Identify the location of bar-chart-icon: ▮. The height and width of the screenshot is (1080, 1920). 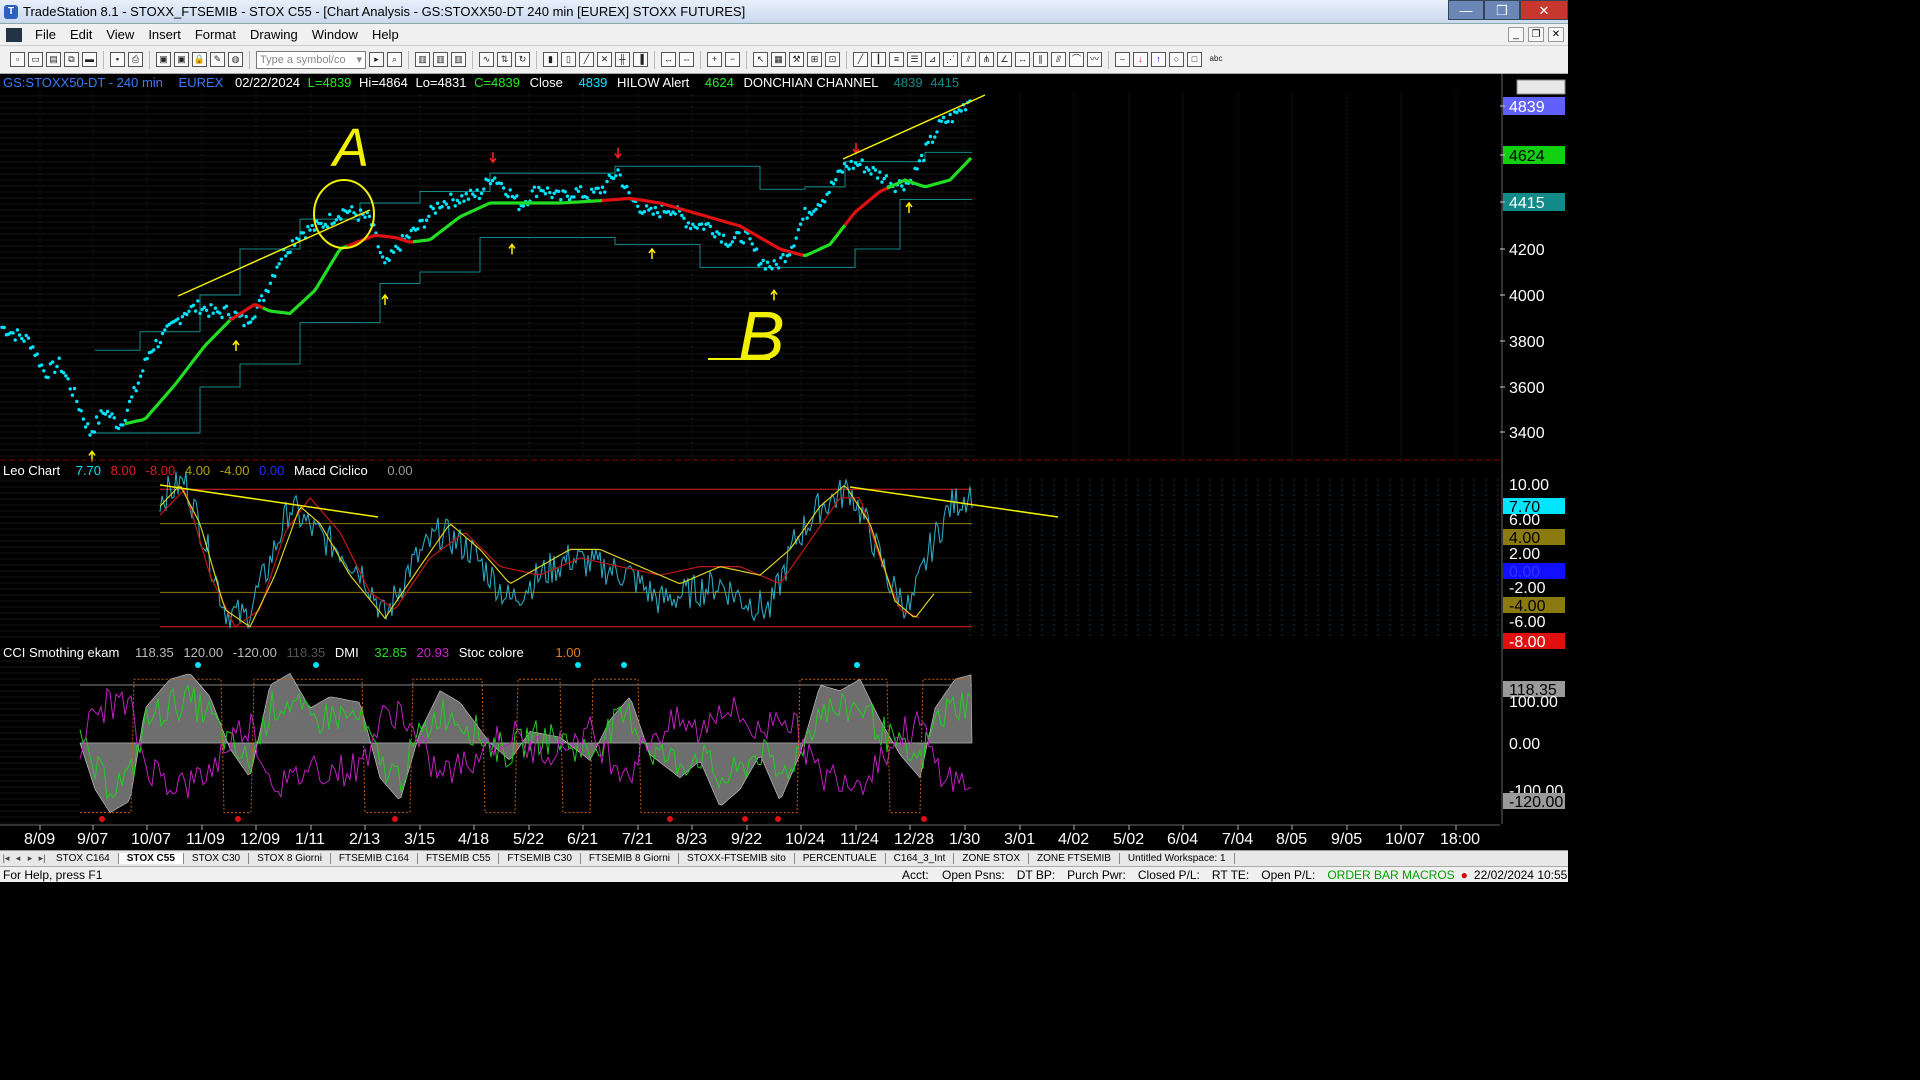
(550, 59).